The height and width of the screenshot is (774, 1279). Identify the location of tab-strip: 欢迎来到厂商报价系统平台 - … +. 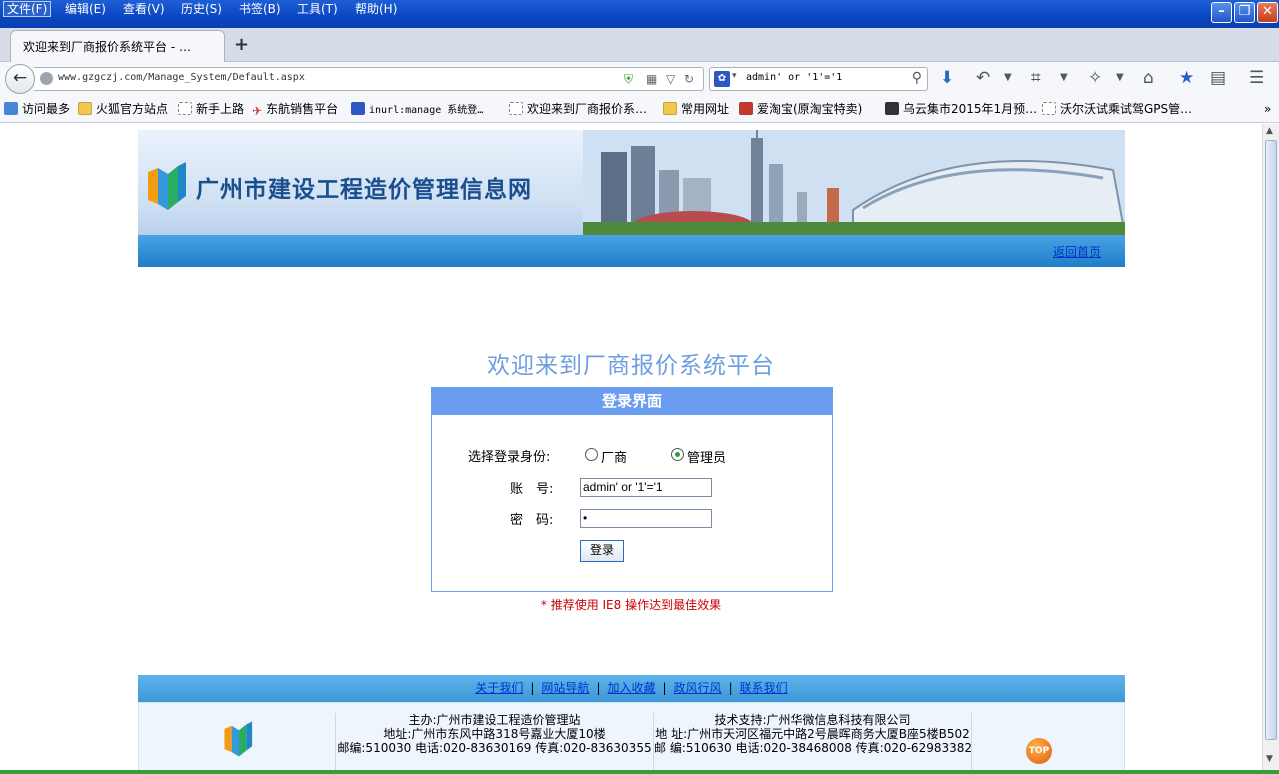
(639, 45).